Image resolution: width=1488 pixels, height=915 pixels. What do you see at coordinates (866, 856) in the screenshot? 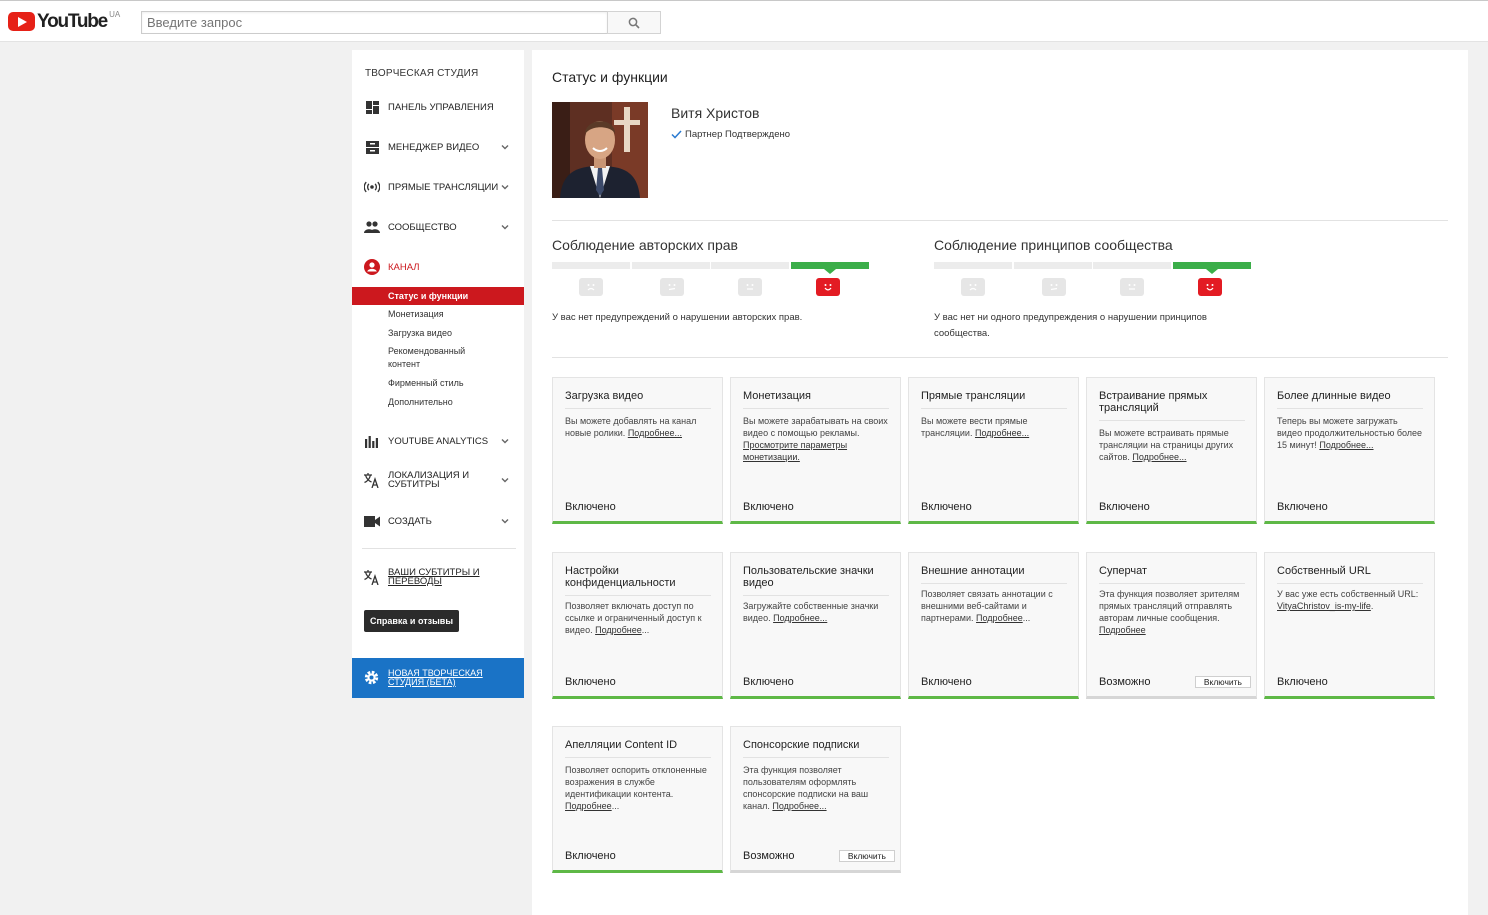
I see `enable-sponsorships-button: Включить` at bounding box center [866, 856].